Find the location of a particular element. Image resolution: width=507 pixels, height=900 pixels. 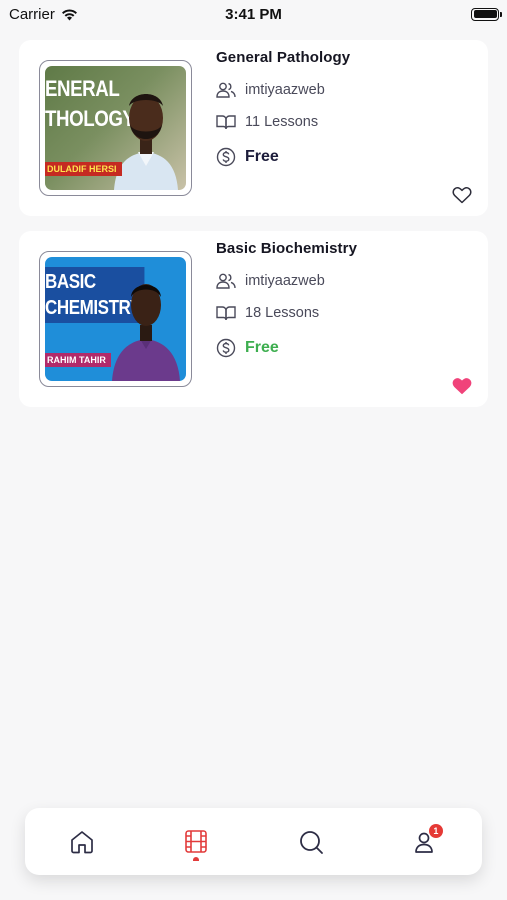

carrier-group: Carrier is located at coordinates (43, 14).